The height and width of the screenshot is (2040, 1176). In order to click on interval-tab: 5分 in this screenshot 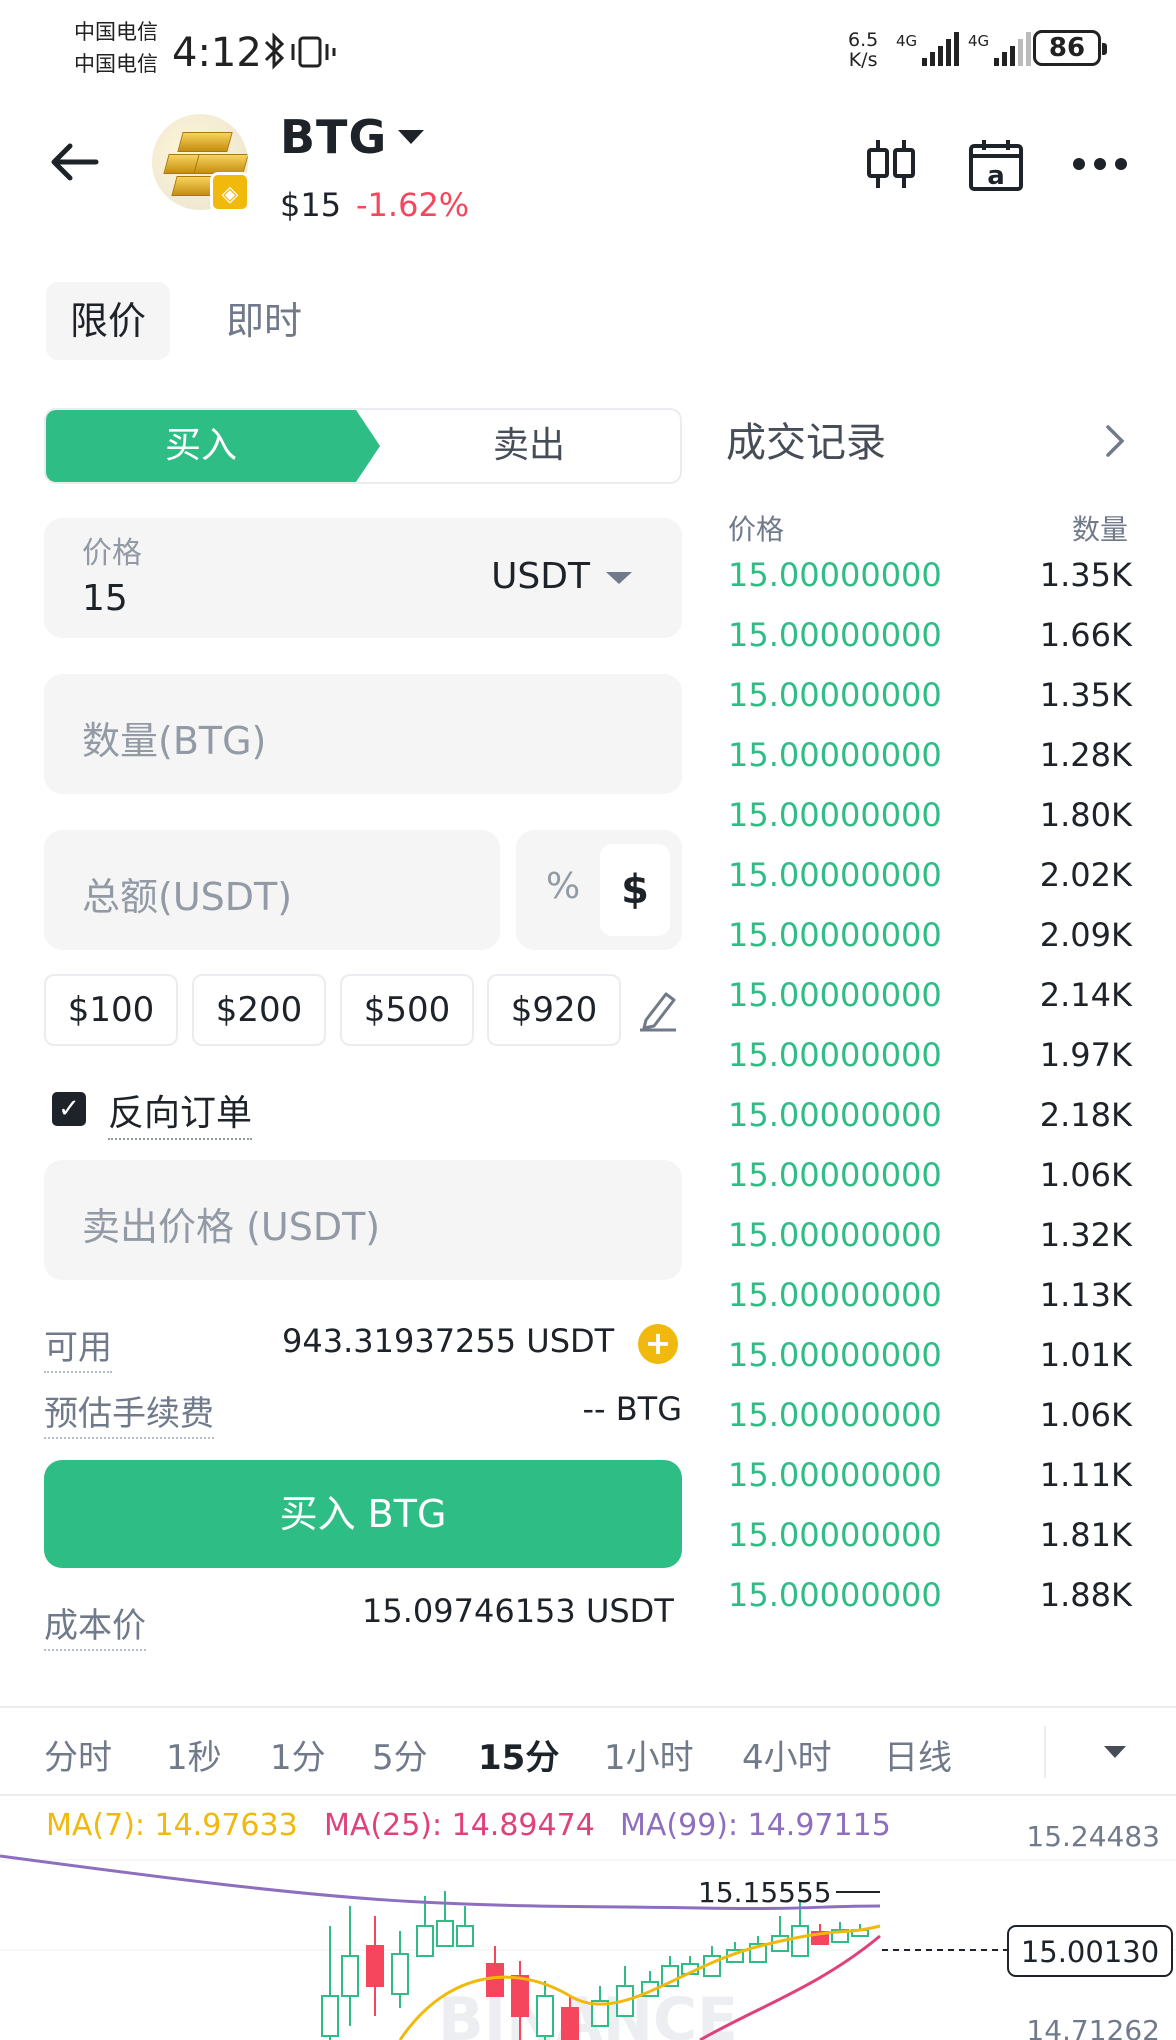, I will do `click(400, 1754)`.